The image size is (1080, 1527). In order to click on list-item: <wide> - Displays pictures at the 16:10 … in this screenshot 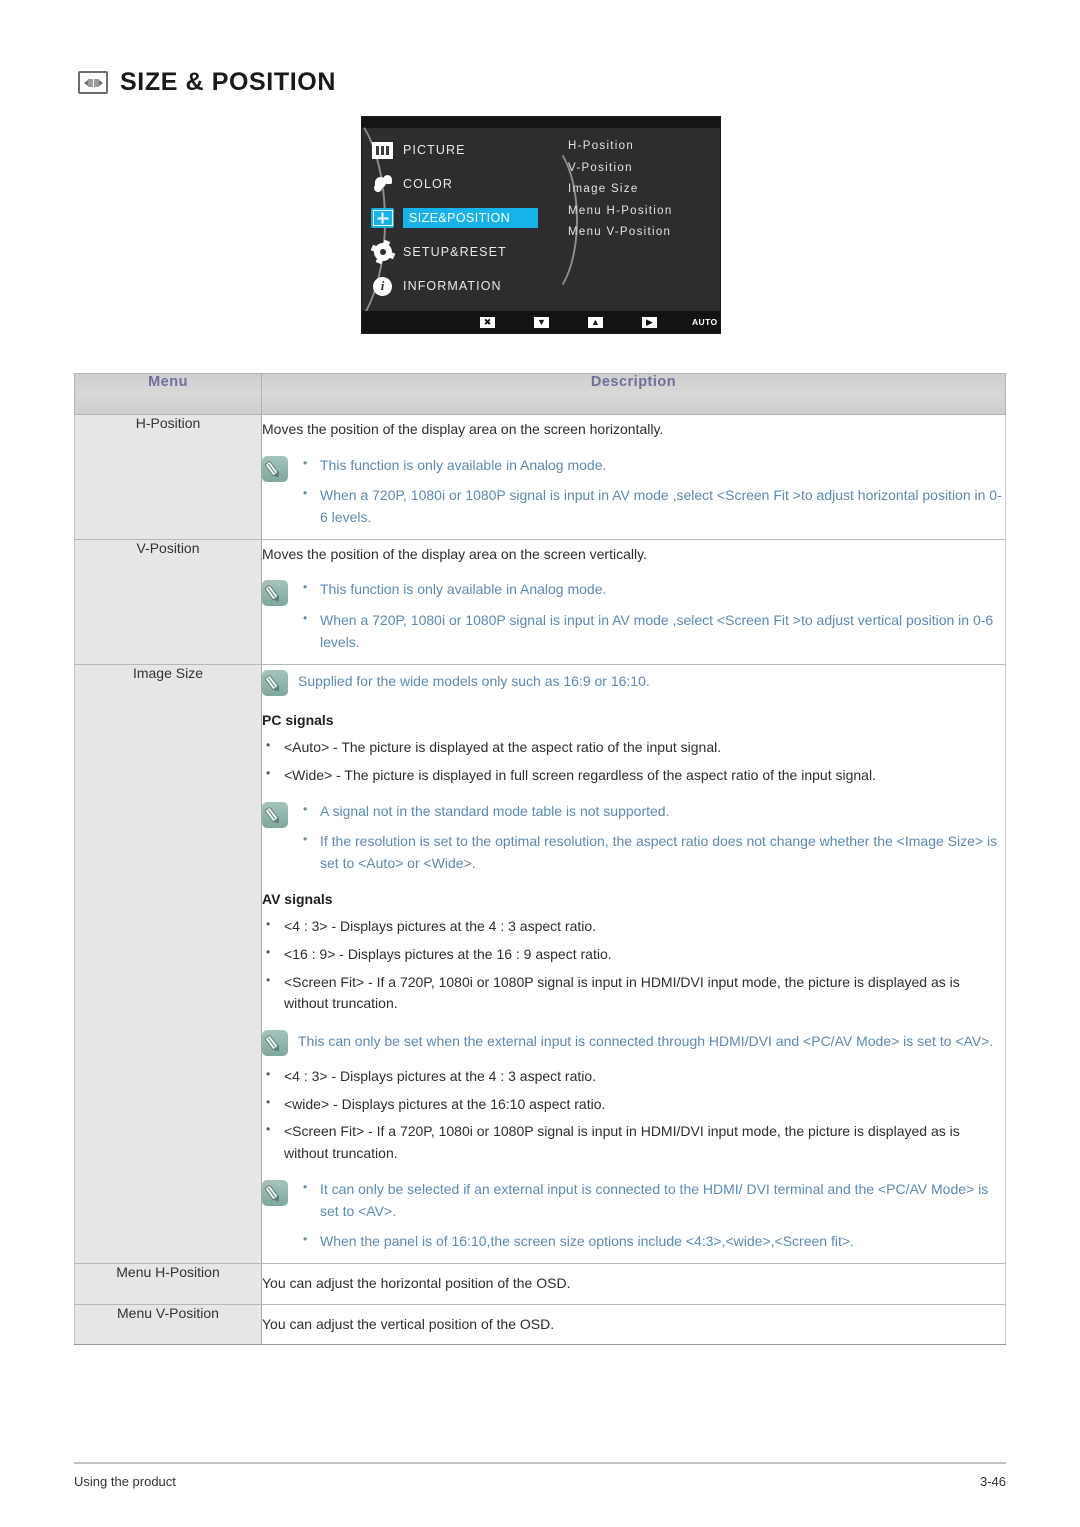, I will do `click(633, 1104)`.